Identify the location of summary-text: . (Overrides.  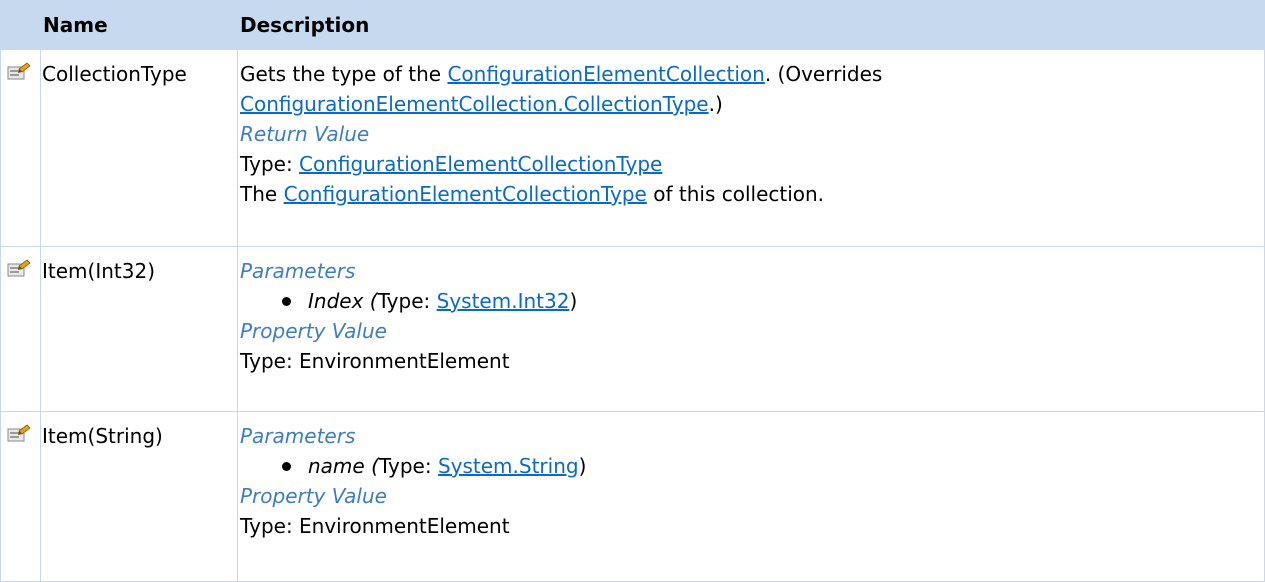
(823, 74).